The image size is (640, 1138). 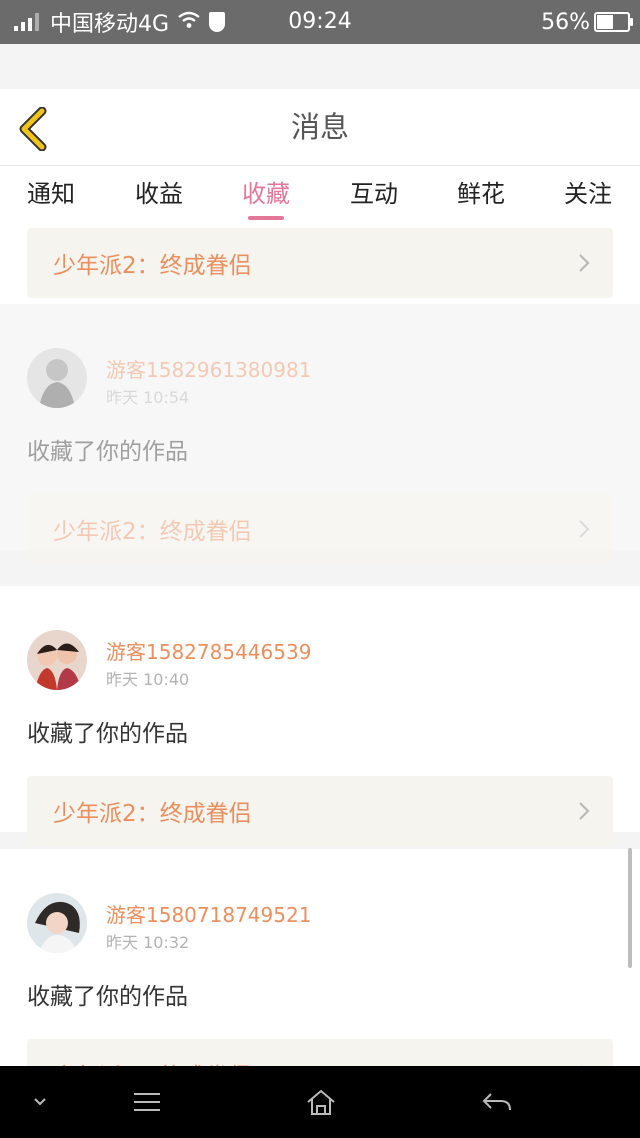 What do you see at coordinates (320, 197) in the screenshot?
I see `tab-bar: 通知 收益 收藏 互动 鲜花 关注` at bounding box center [320, 197].